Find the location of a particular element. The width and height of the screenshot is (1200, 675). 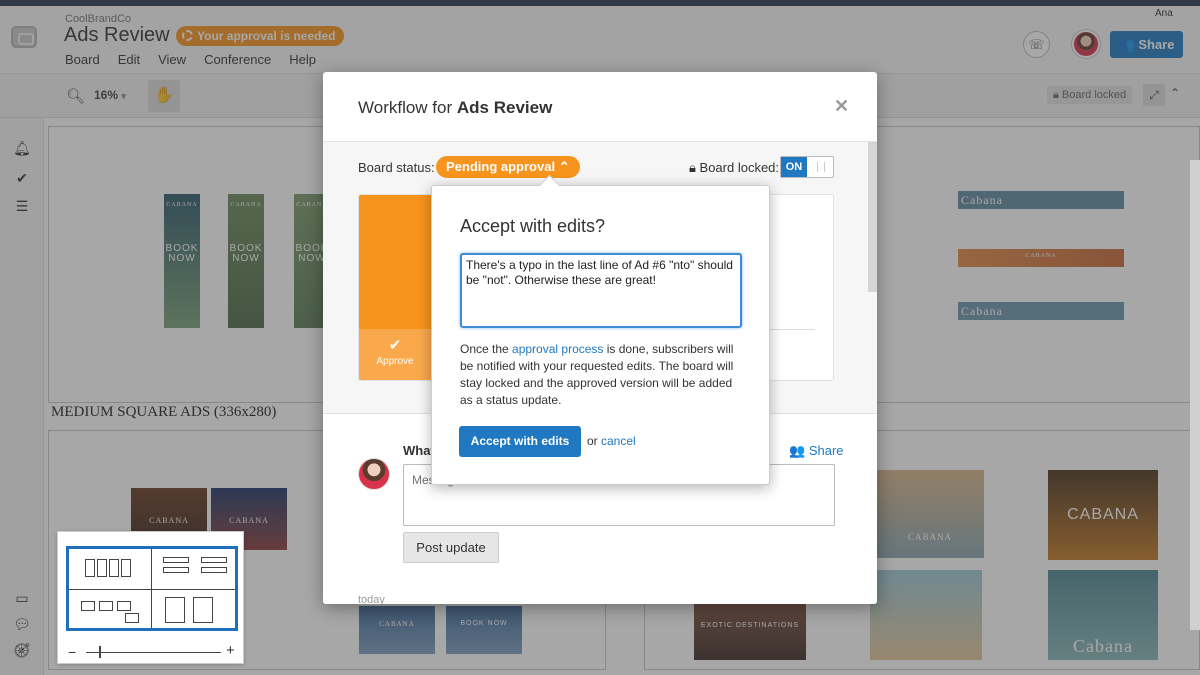

modal-title: Workflow for Ads Review is located at coordinates (455, 108).